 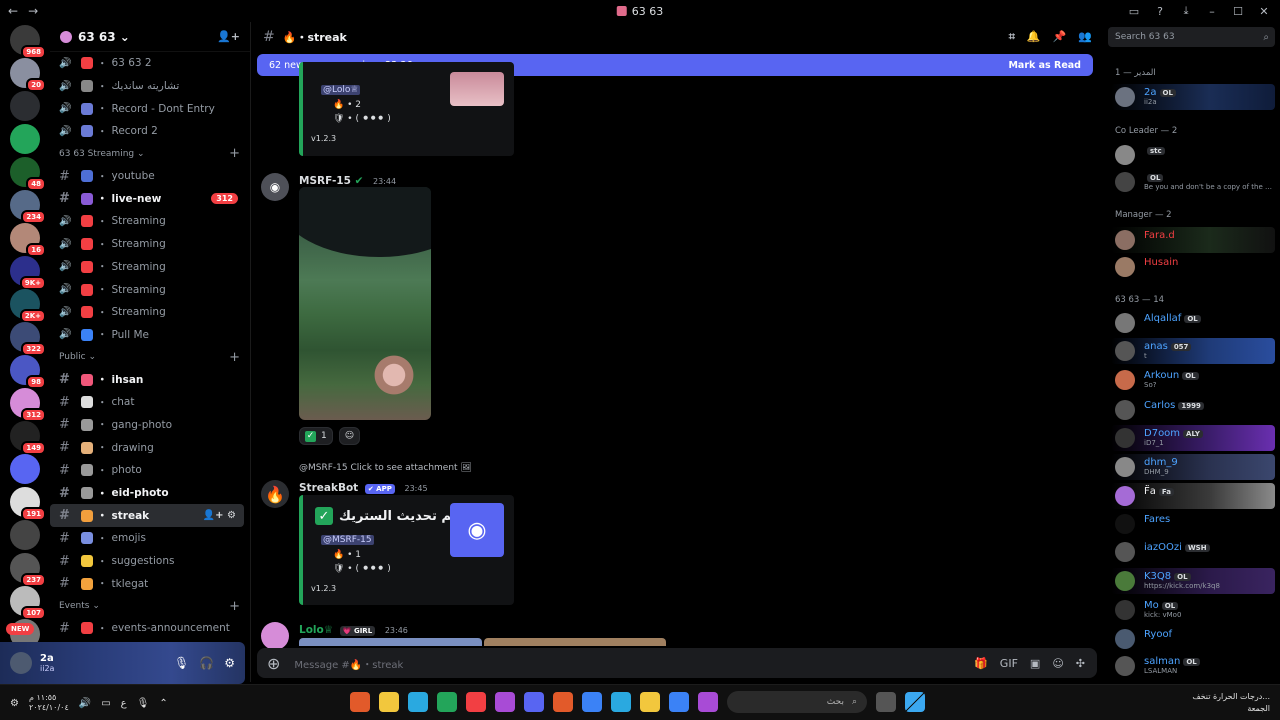 I want to click on add-user-icon: 👤+, so click(x=228, y=36).